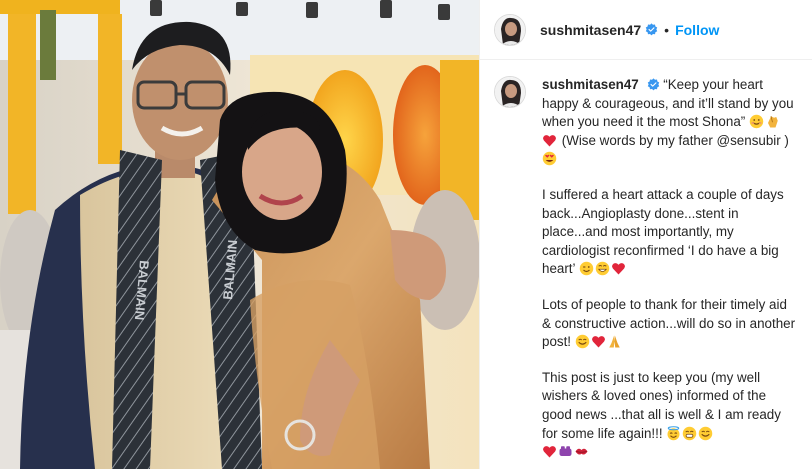  I want to click on avatar, so click(510, 29).